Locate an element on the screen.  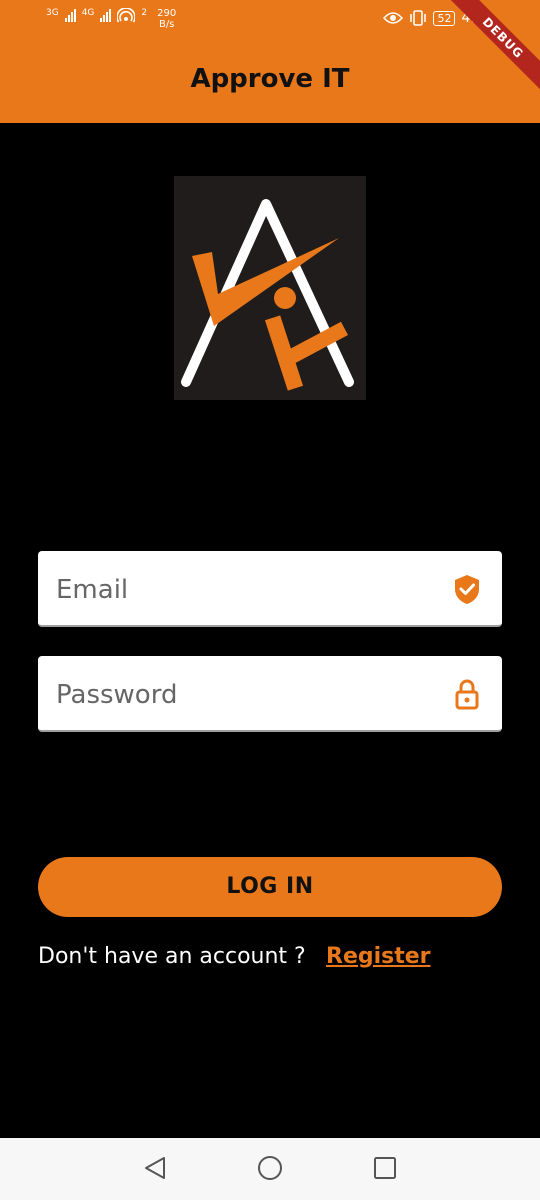
login-button: LOG IN is located at coordinates (270, 887).